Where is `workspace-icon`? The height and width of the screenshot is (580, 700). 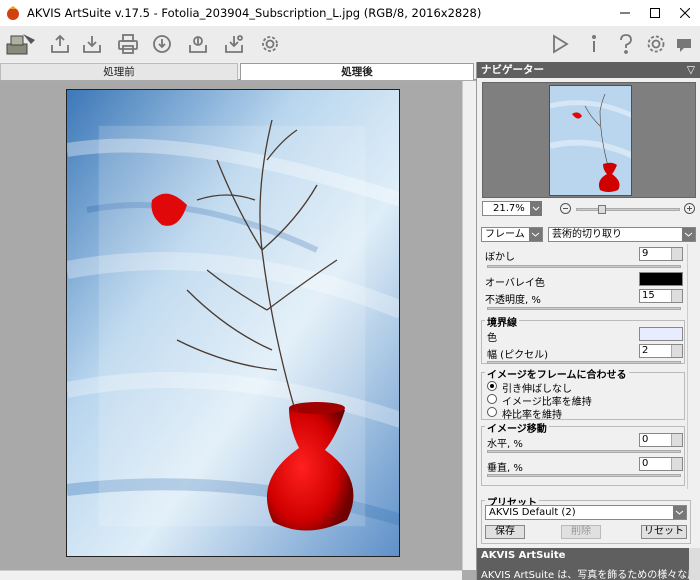 workspace-icon is located at coordinates (20, 44).